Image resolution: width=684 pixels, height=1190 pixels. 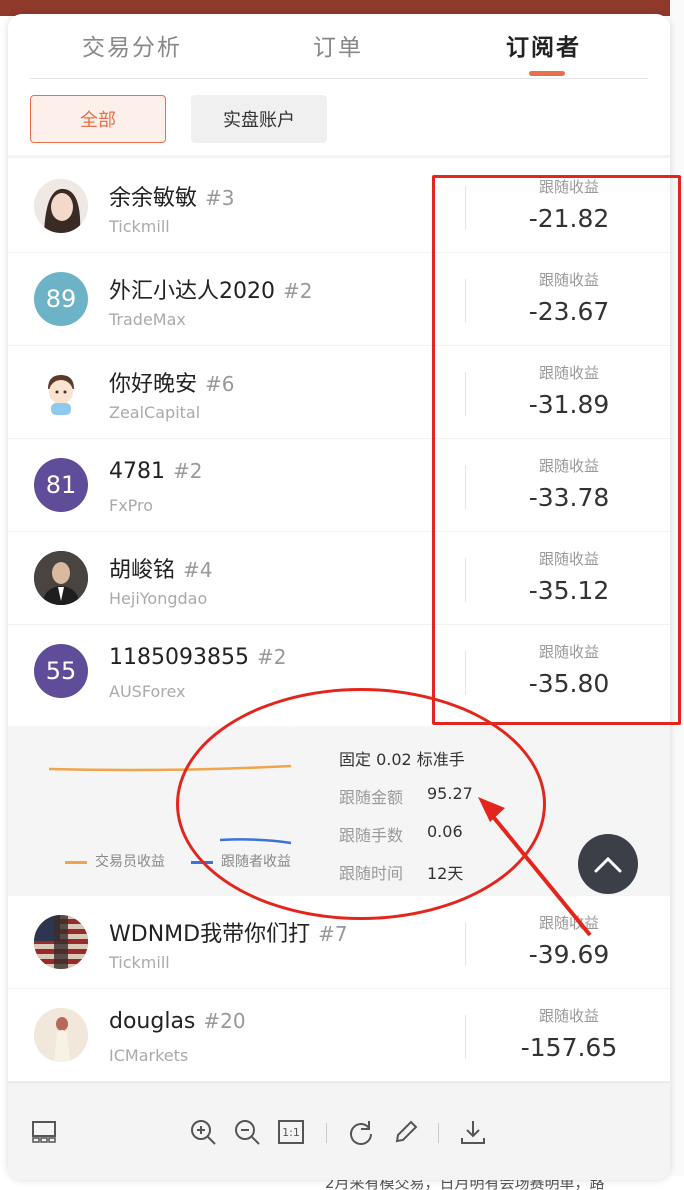 I want to click on legend-trader: 交易员收益, so click(x=115, y=861).